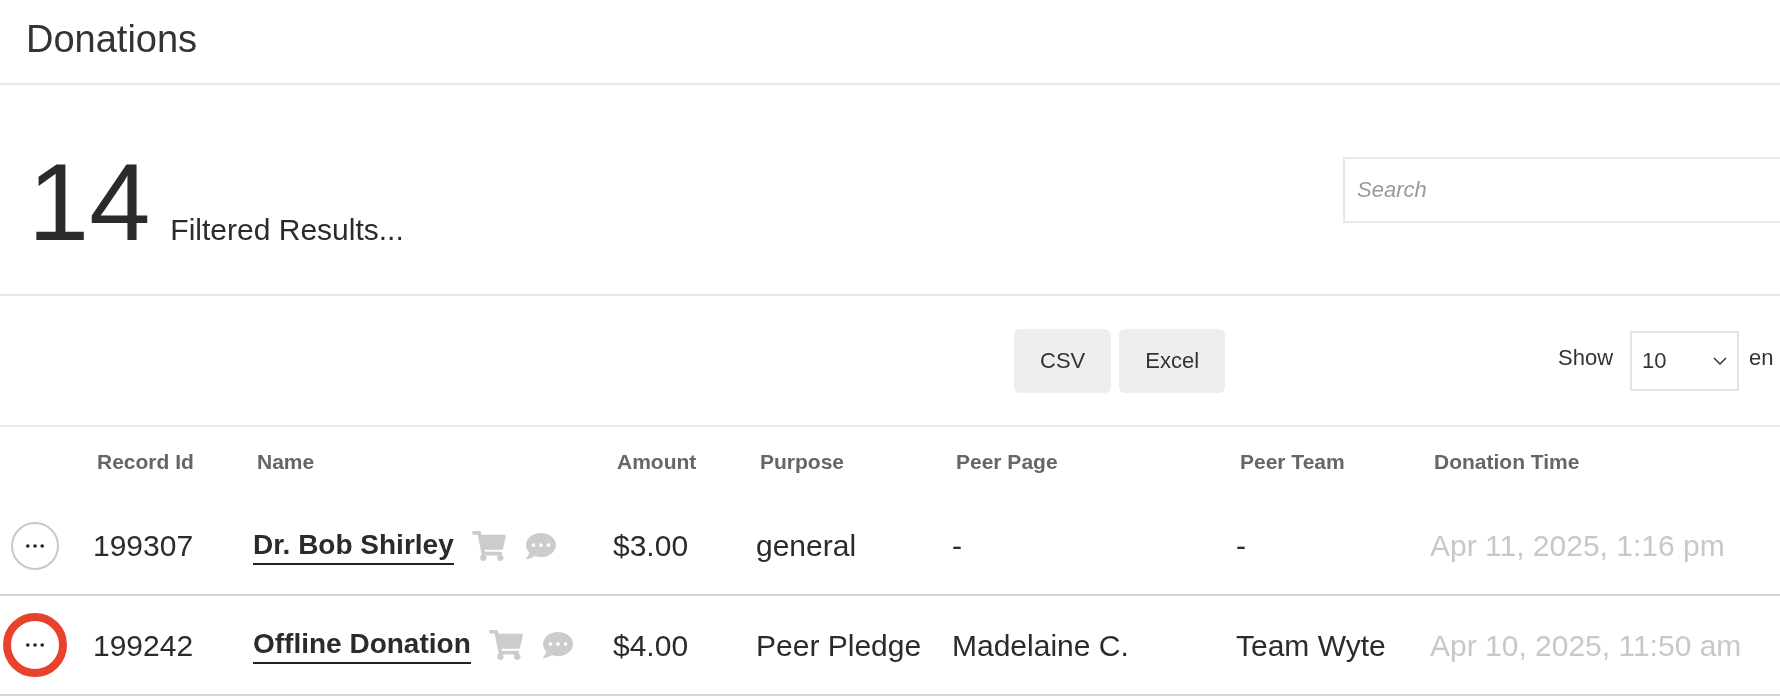 The height and width of the screenshot is (696, 1780). Describe the element at coordinates (1172, 360) in the screenshot. I see `export-button: Excel` at that location.